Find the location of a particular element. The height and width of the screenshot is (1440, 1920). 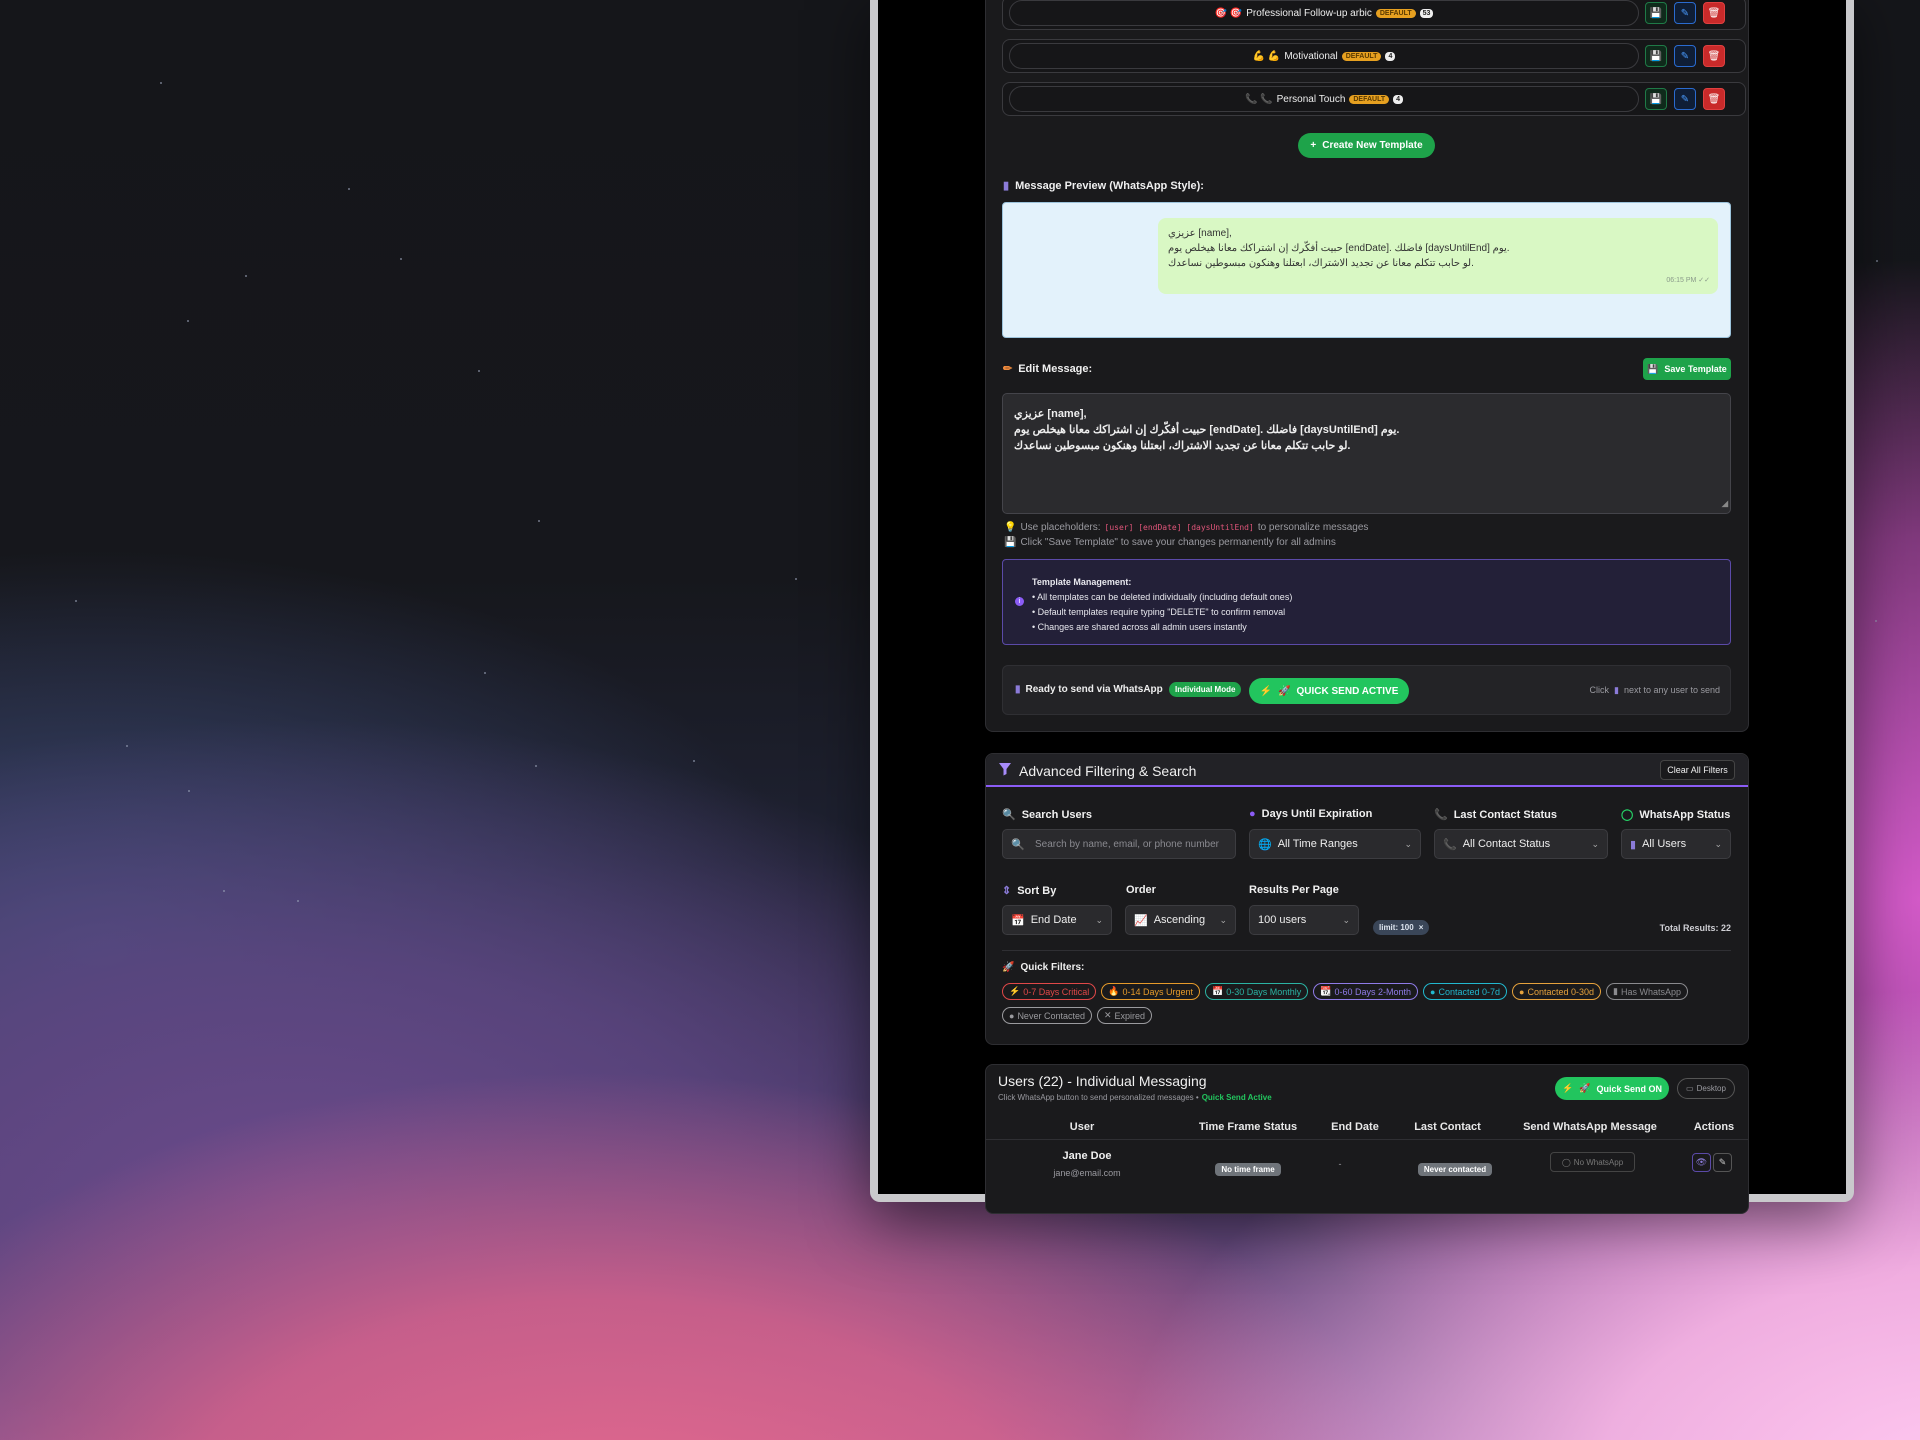

limit-chip: limit: 100 × is located at coordinates (1401, 927).